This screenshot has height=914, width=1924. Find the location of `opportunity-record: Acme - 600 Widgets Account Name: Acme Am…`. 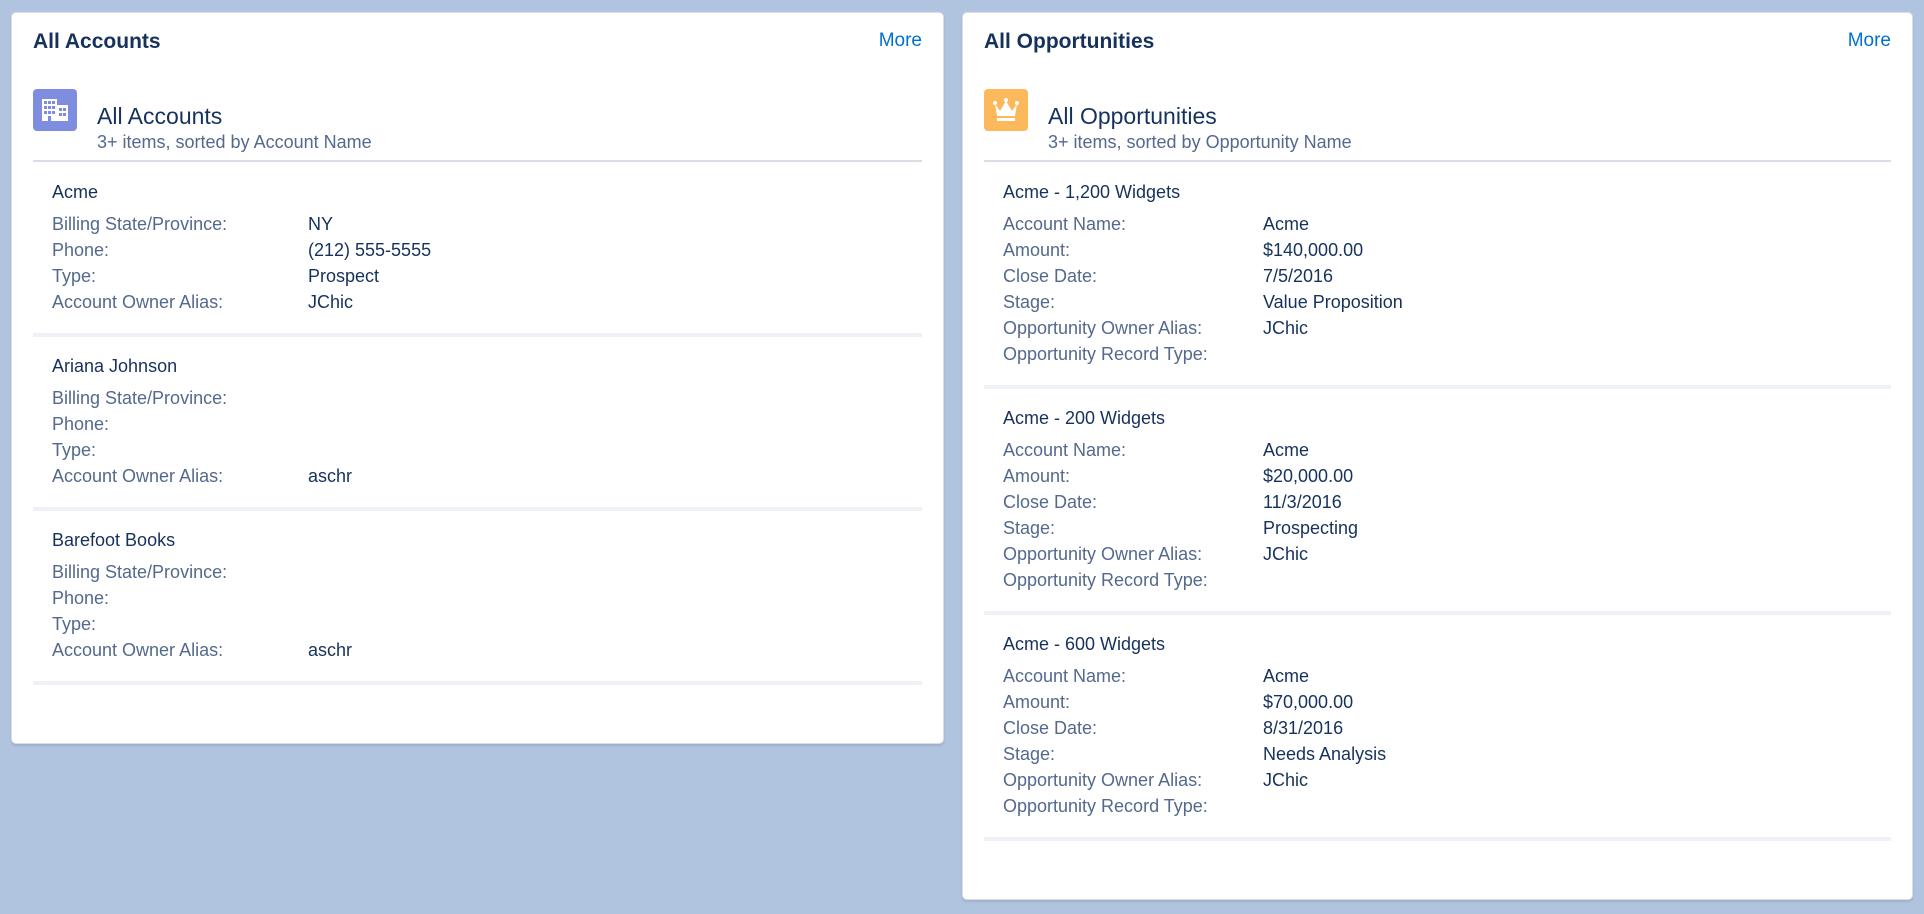

opportunity-record: Acme - 600 Widgets Account Name: Acme Am… is located at coordinates (1437, 728).